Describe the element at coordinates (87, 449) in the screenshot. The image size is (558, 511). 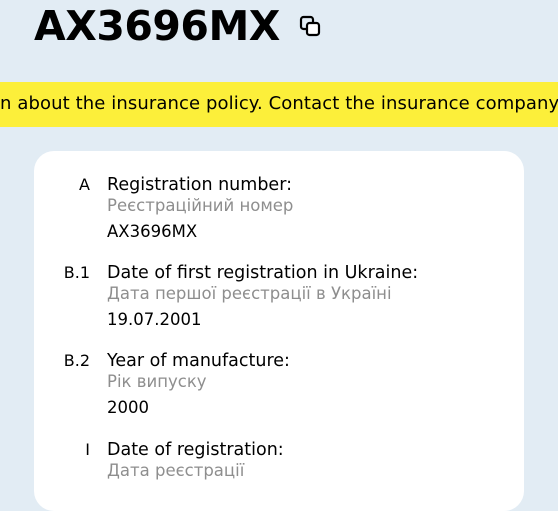
I see `field-code: I` at that location.